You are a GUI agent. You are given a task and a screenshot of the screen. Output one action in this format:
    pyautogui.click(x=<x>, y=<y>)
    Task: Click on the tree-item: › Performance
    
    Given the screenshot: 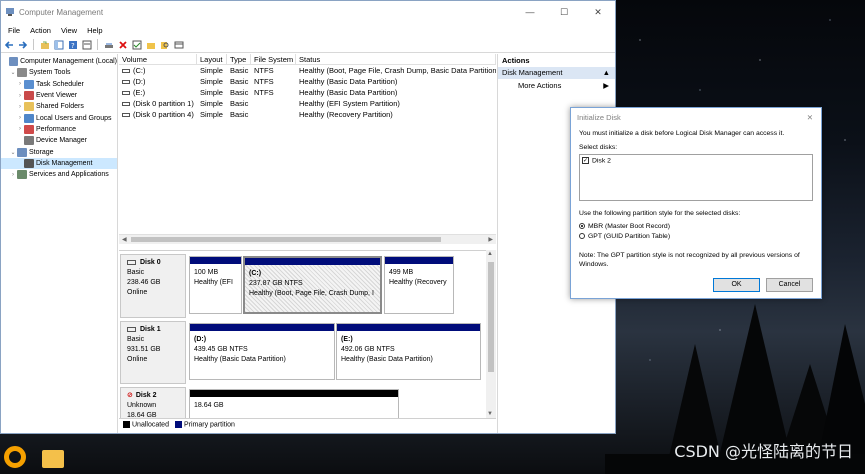 What is the action you would take?
    pyautogui.click(x=59, y=129)
    